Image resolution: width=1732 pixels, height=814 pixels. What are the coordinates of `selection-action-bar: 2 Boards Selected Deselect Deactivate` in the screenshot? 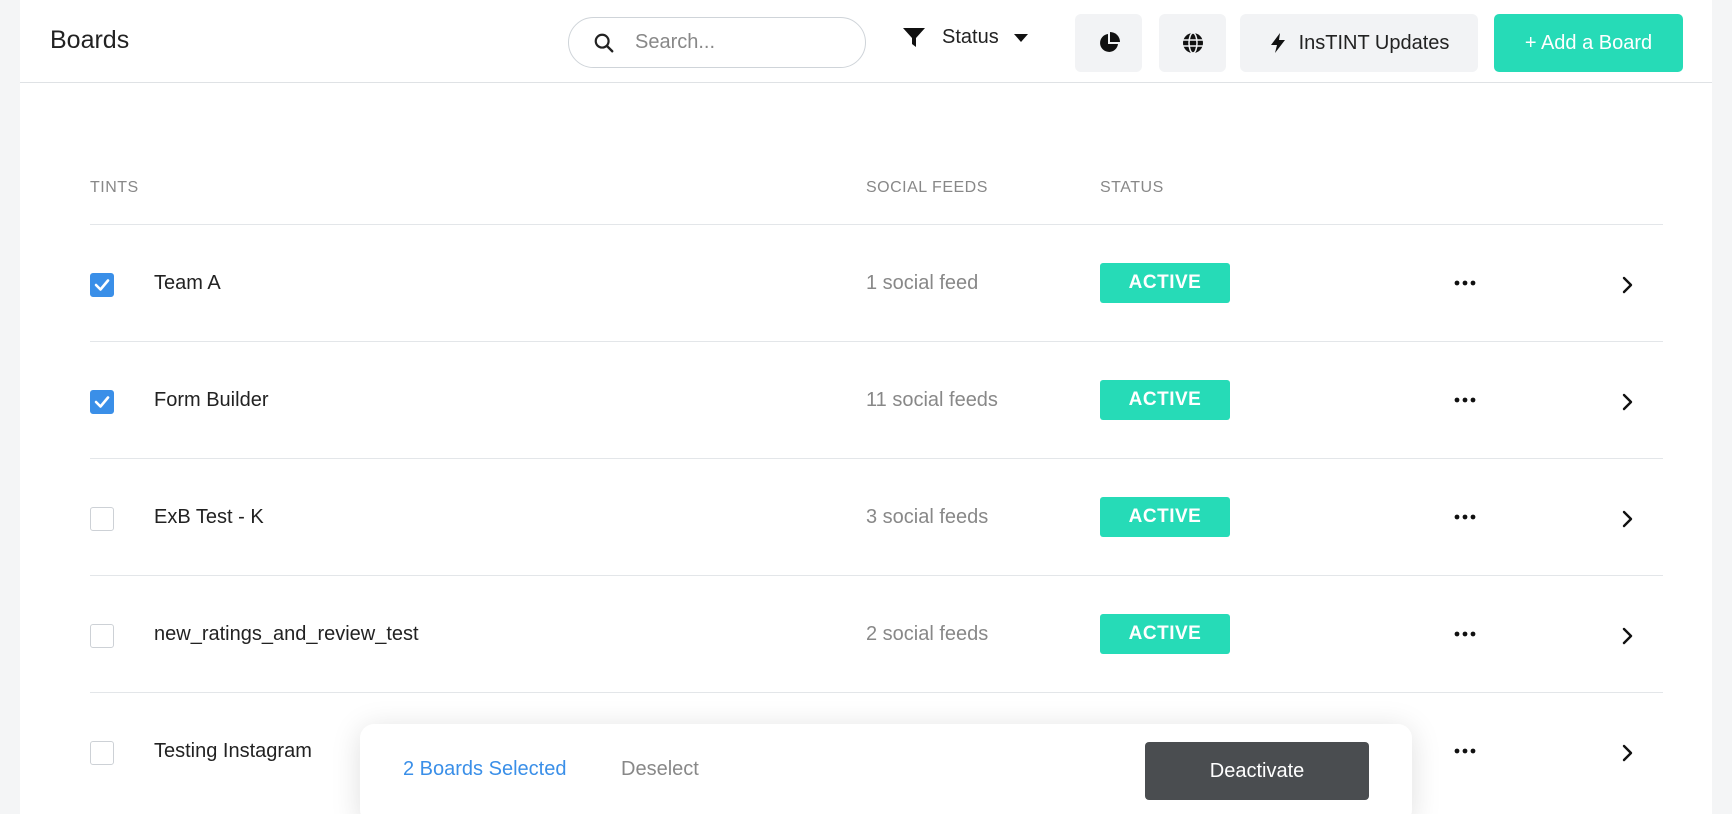 It's located at (886, 769).